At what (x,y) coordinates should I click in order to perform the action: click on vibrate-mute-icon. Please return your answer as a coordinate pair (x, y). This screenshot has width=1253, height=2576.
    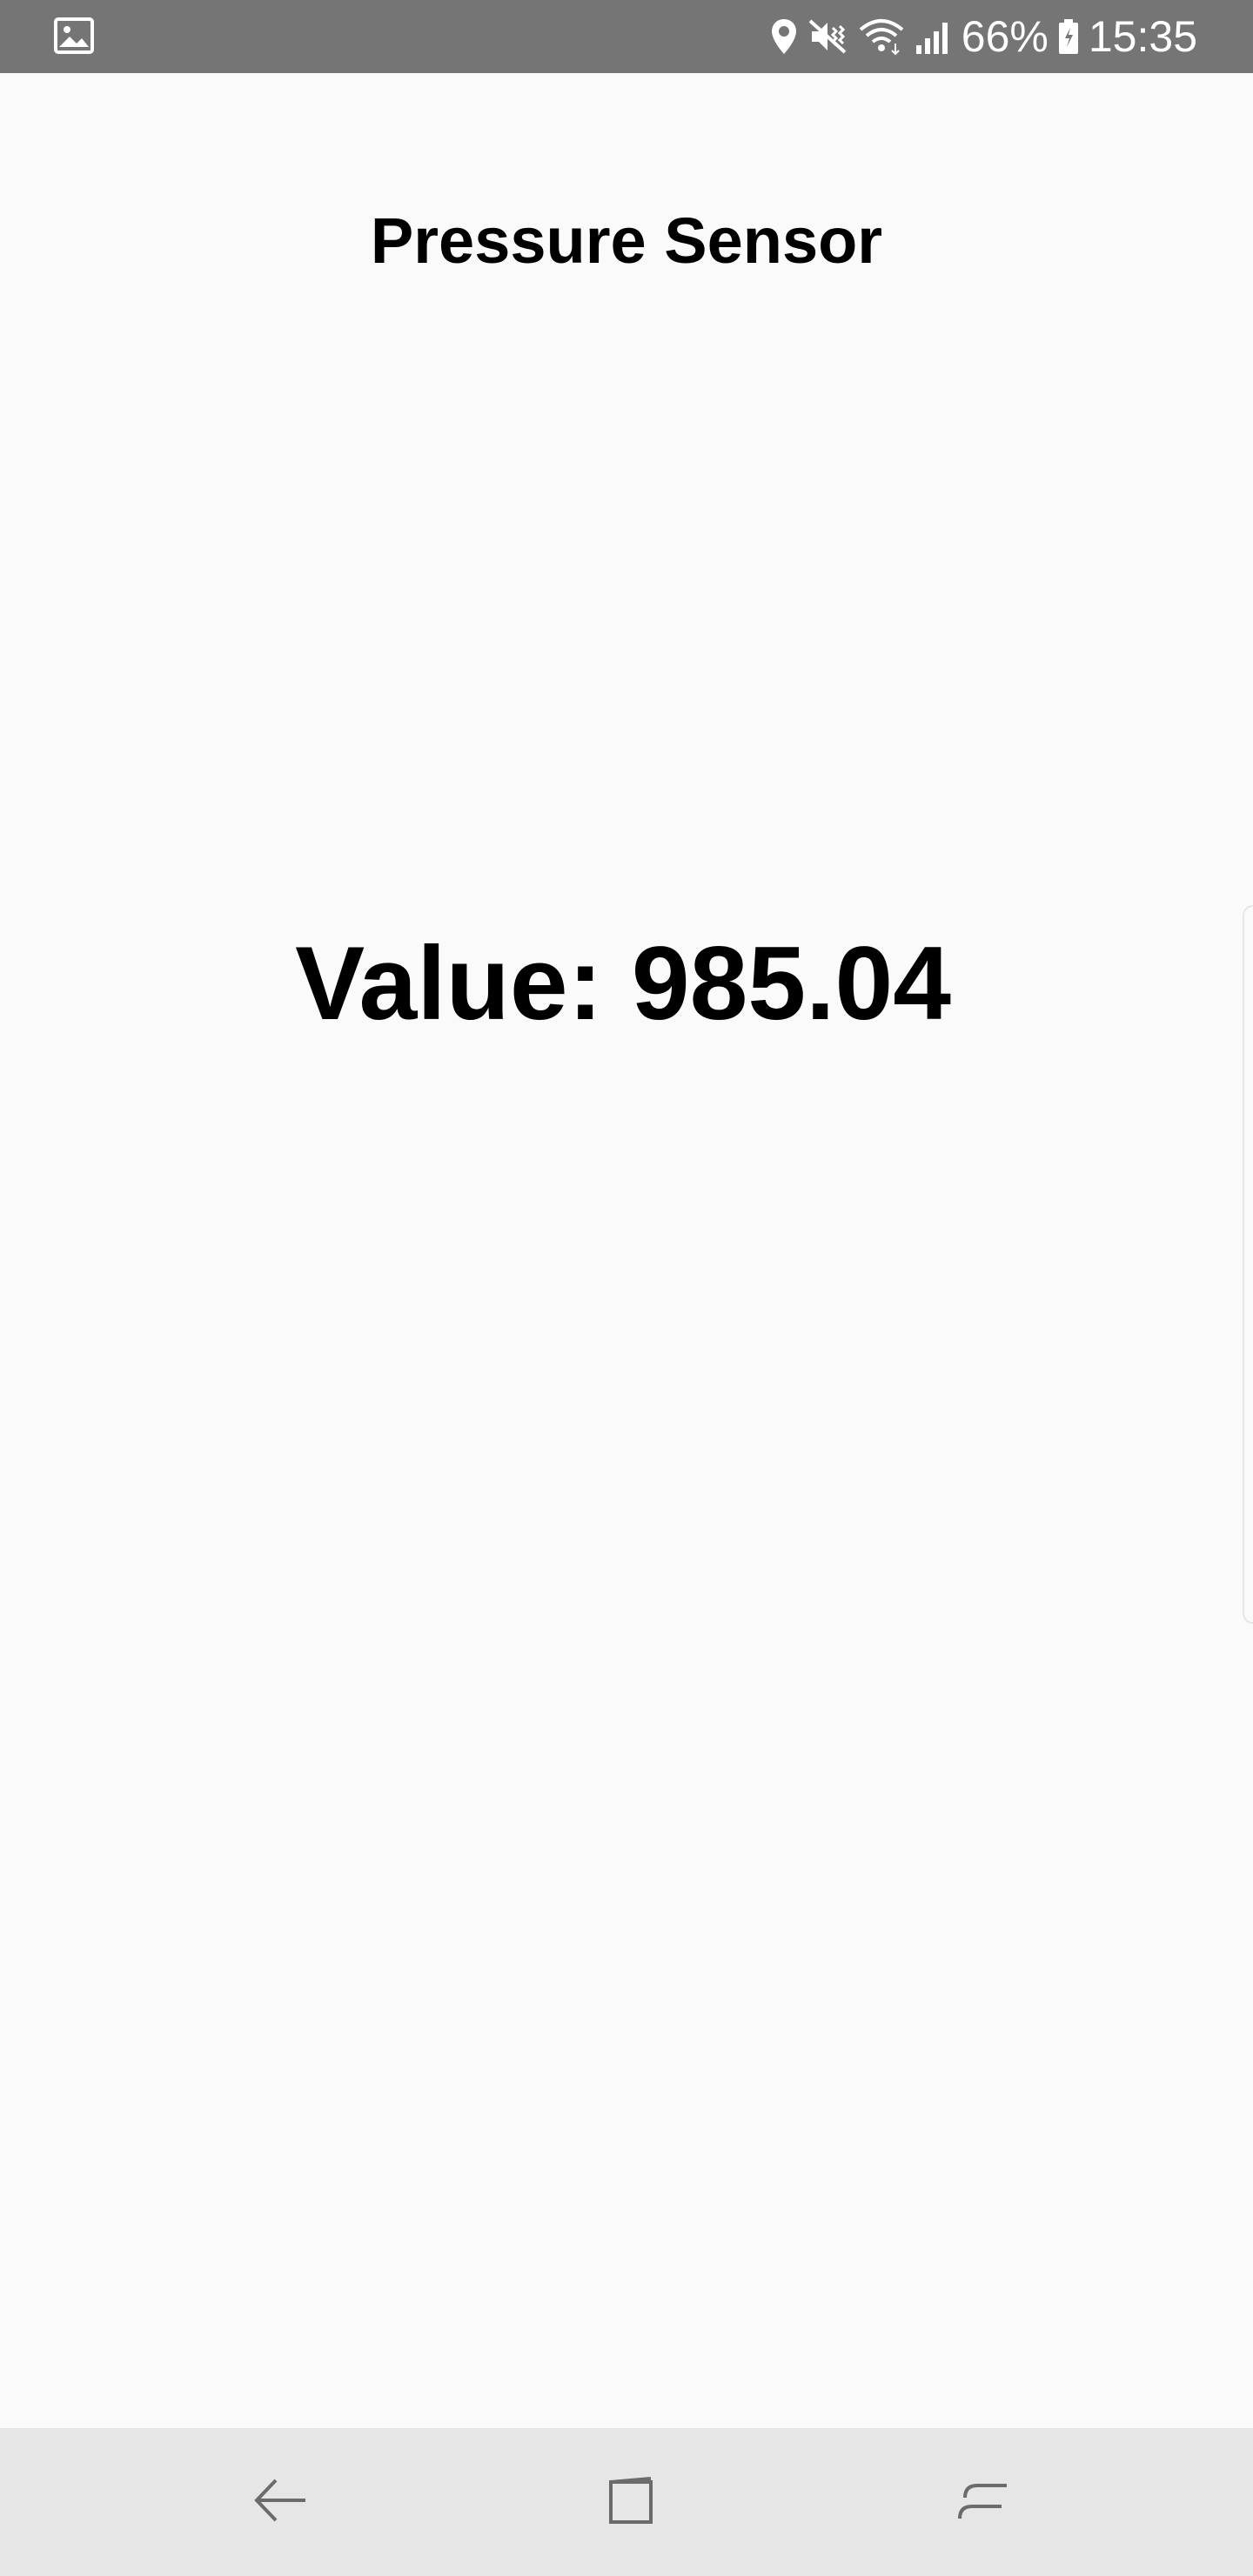
    Looking at the image, I should click on (827, 37).